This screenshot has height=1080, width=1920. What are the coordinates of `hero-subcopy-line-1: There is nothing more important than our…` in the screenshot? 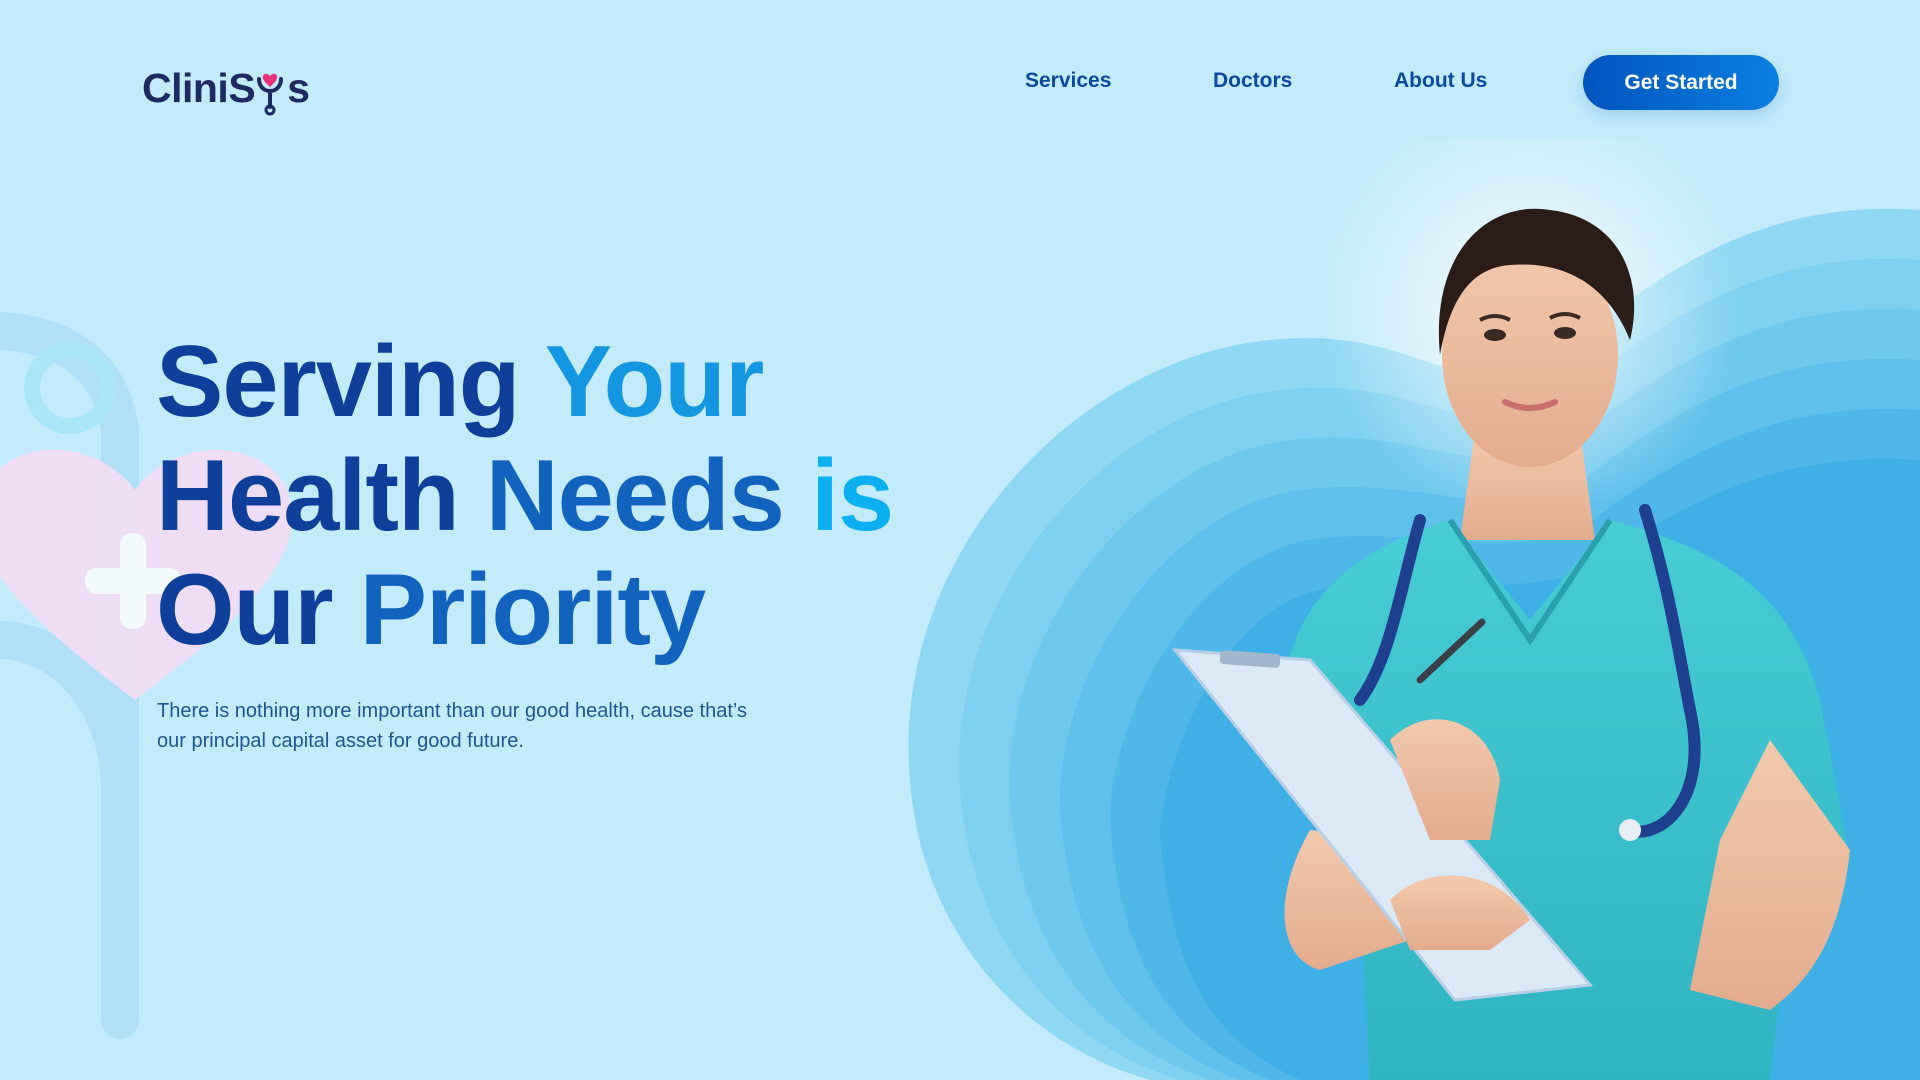 It's located at (452, 711).